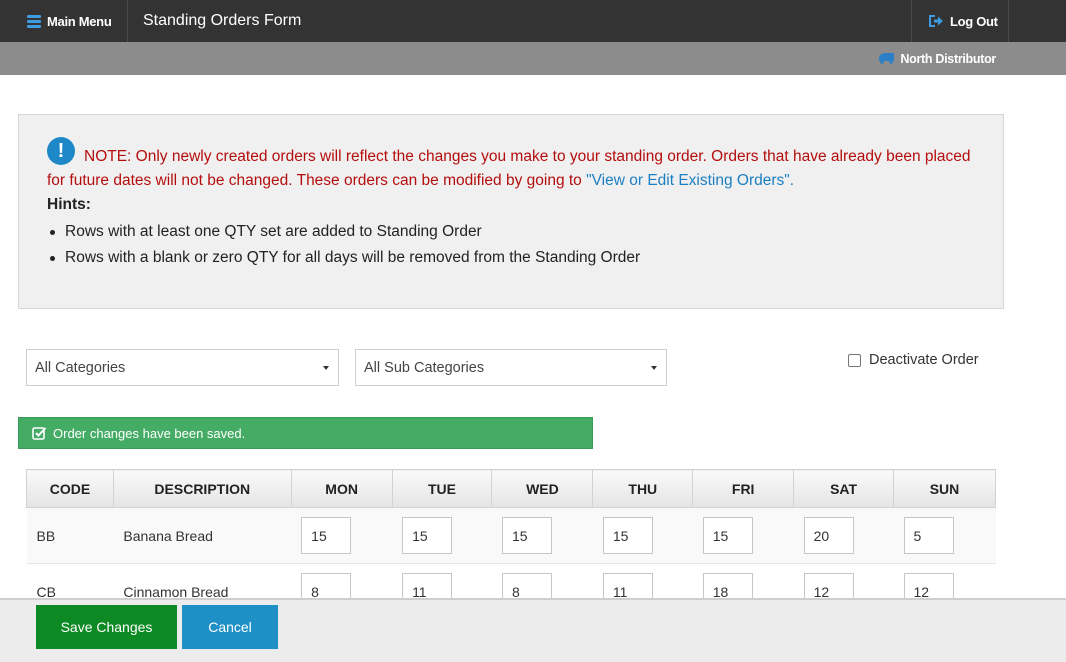 This screenshot has height=662, width=1066. I want to click on truck-icon, so click(887, 58).